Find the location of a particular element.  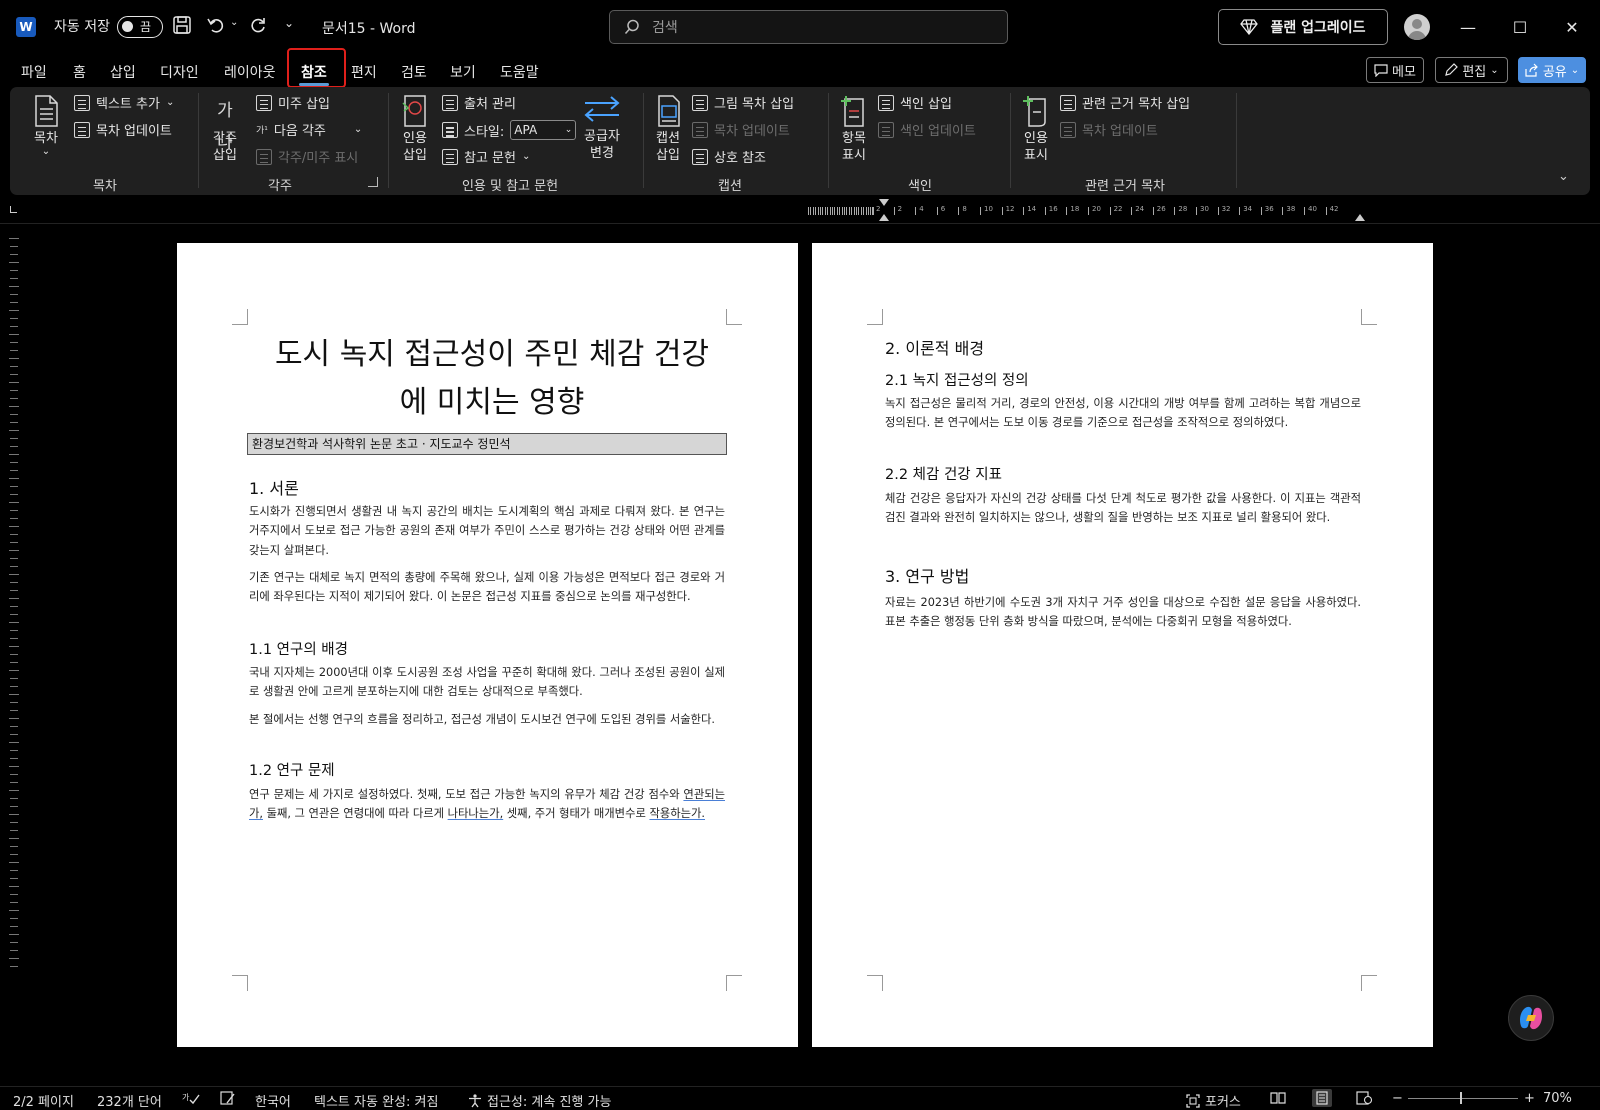

focus-mode-button: 포커스 is located at coordinates (1213, 1100).